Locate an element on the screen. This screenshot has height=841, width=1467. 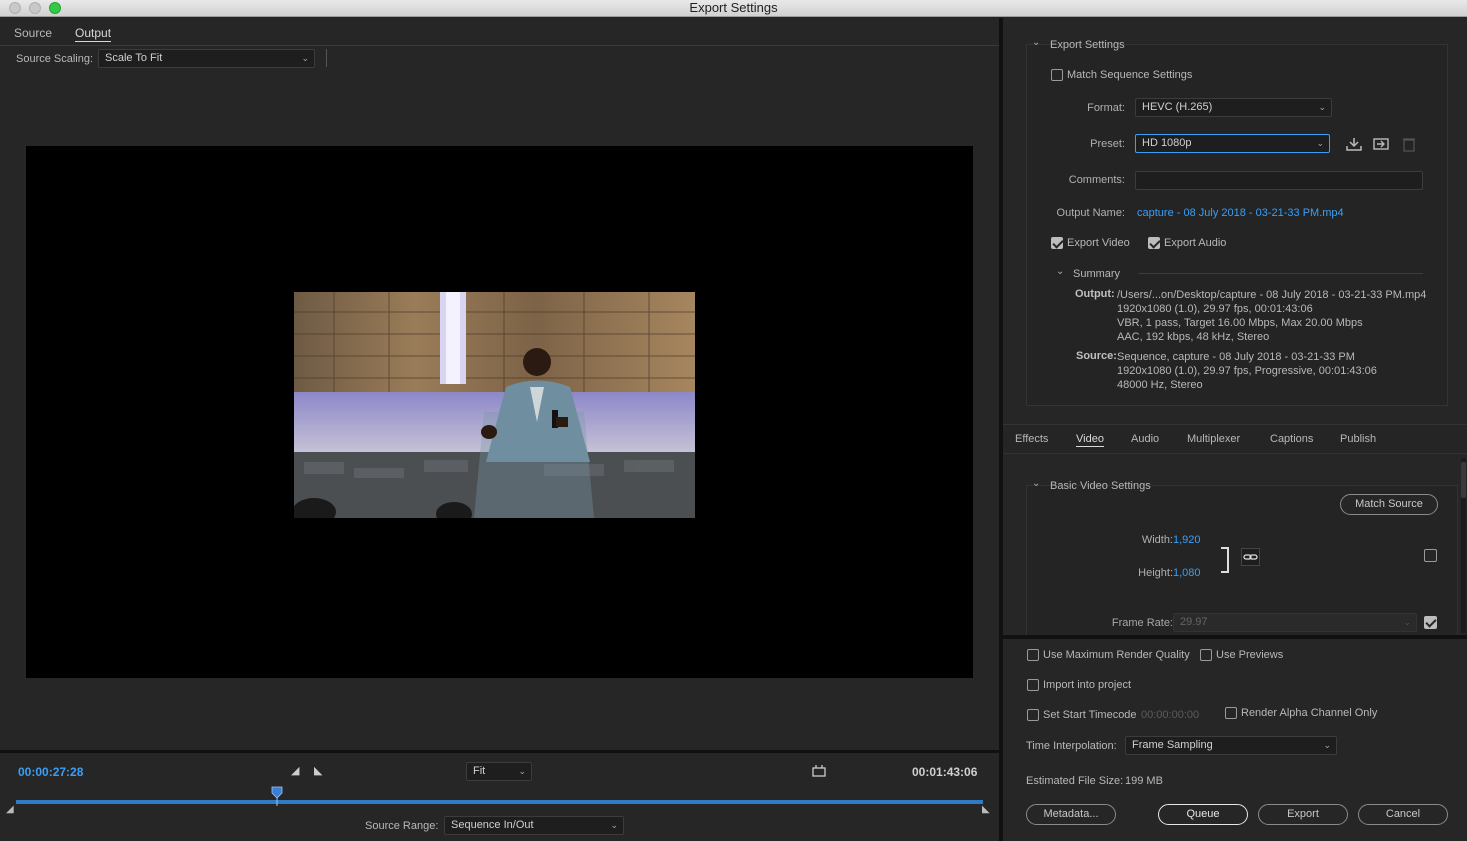
link-bracket is located at coordinates (1225, 560).